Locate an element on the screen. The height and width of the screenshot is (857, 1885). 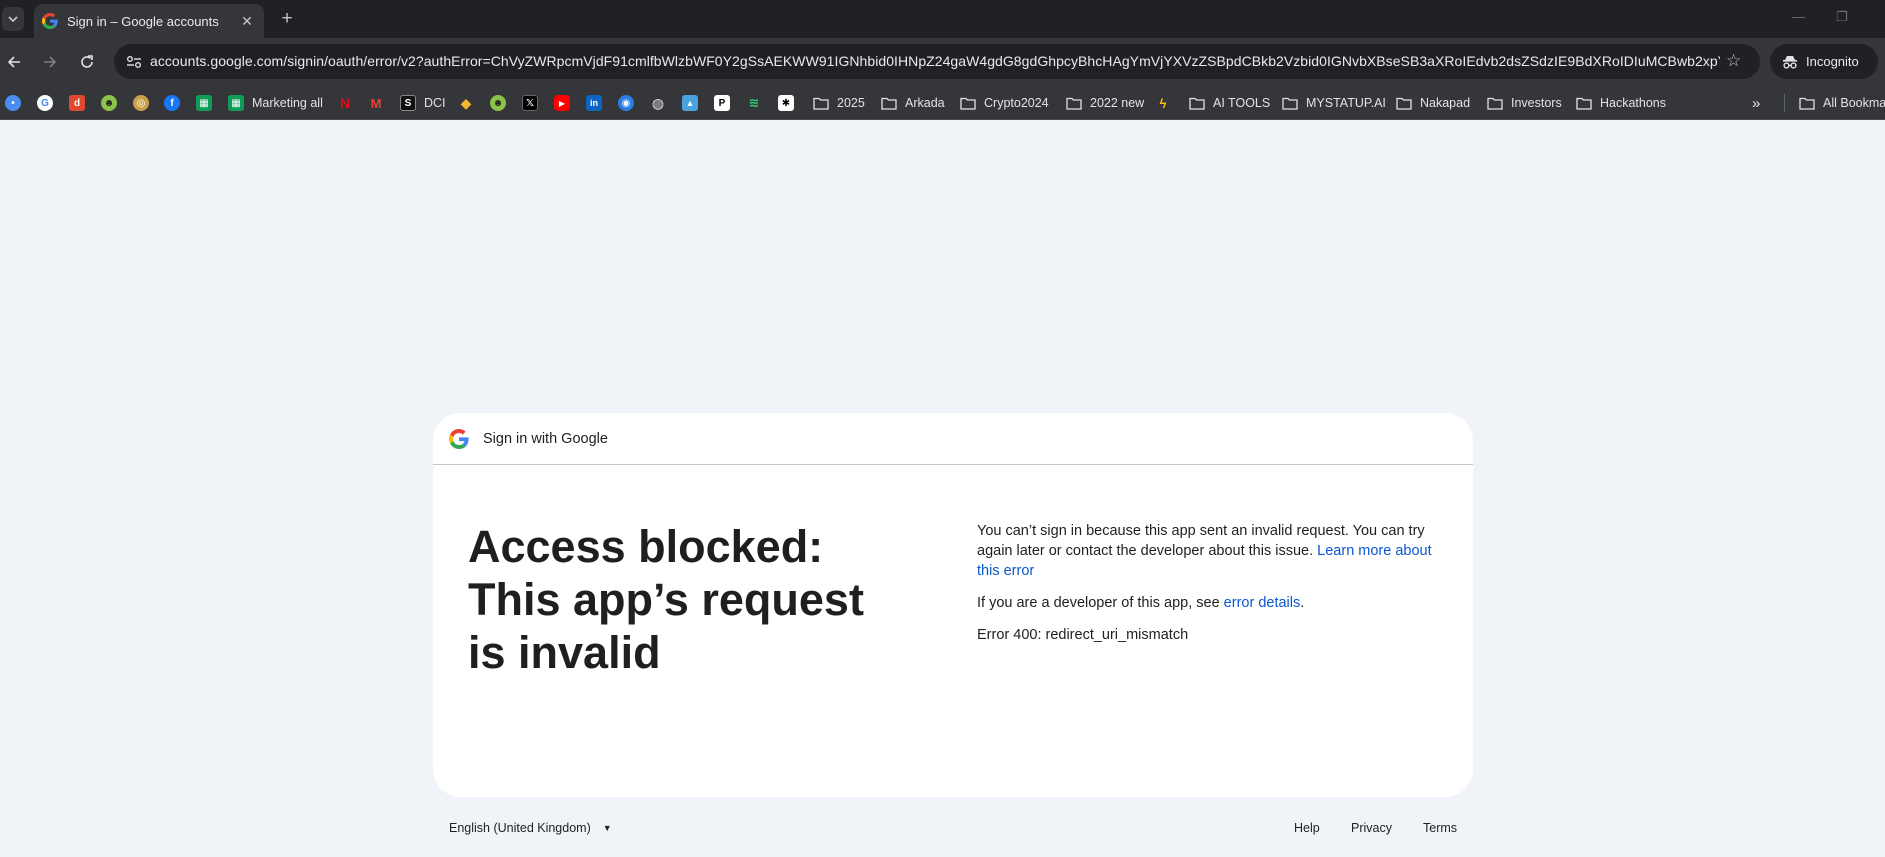
help-link: Help is located at coordinates (1307, 828).